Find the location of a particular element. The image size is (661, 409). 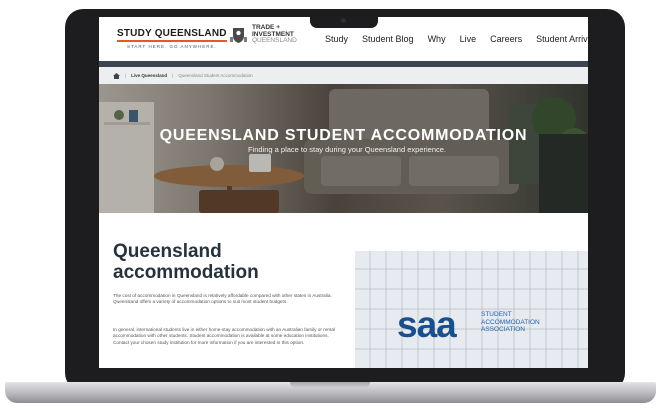

nav-item-why: Why is located at coordinates (437, 39).